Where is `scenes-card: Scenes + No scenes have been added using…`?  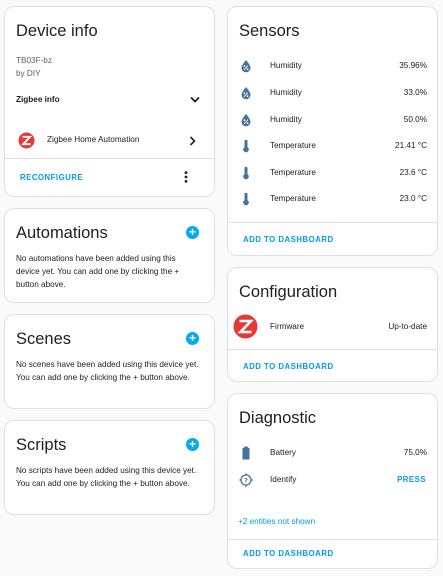
scenes-card: Scenes + No scenes have been added using… is located at coordinates (109, 361).